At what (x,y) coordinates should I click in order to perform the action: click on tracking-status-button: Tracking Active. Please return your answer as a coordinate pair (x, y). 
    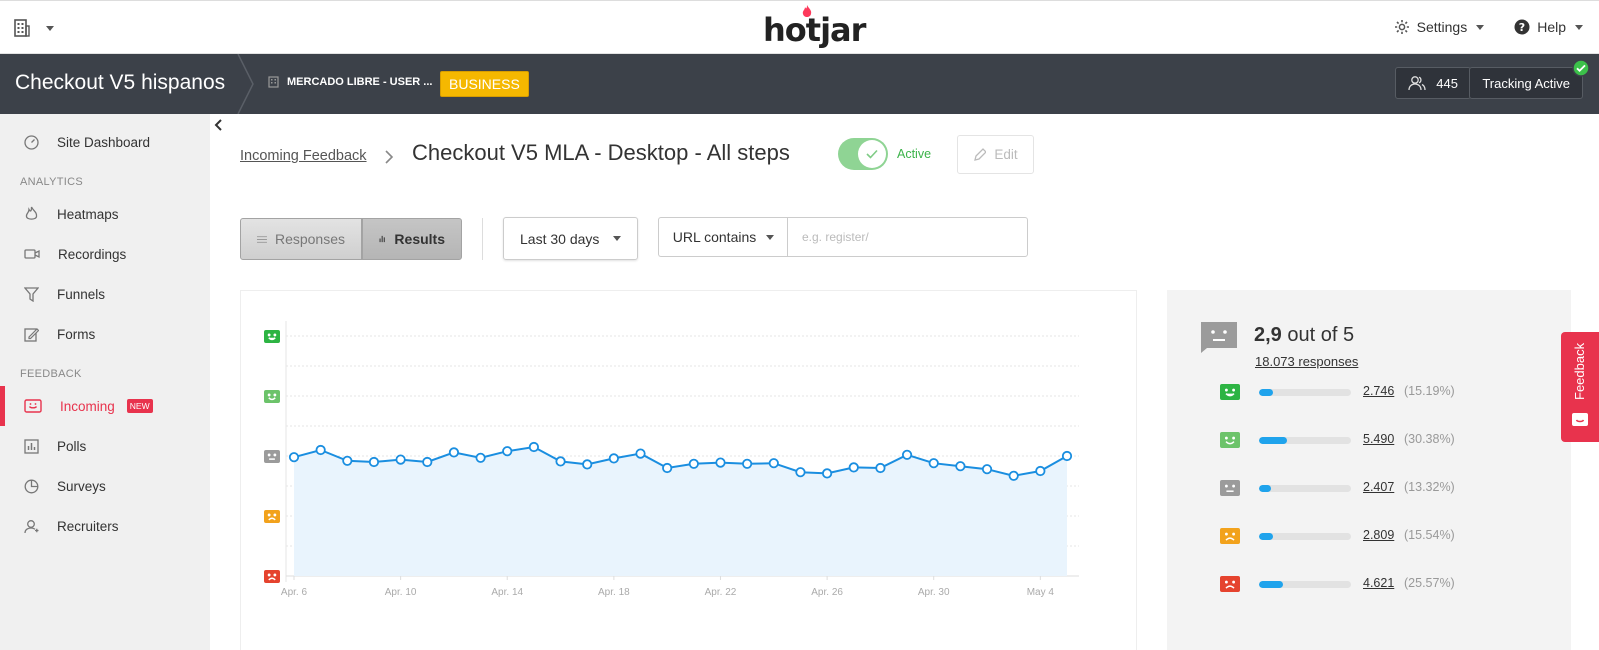
    Looking at the image, I should click on (1529, 79).